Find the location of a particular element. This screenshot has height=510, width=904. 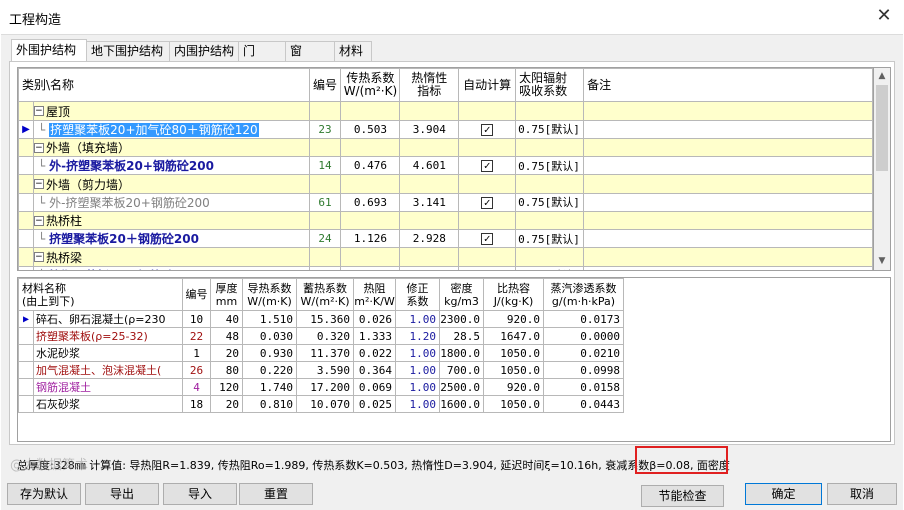

category-cell: − 热桥梁 is located at coordinates (171, 257).